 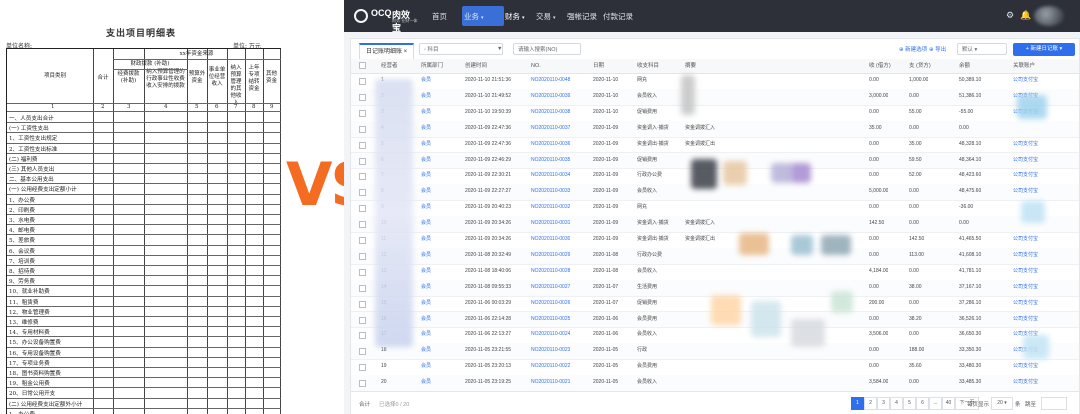 I want to click on column-header: 所属部门, so click(x=432, y=66).